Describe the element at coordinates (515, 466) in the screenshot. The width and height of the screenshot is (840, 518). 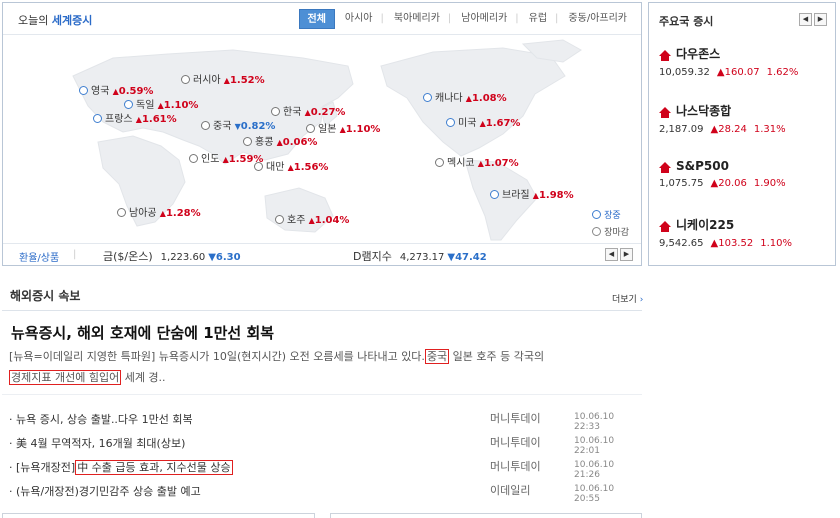
I see `news-item-source: 머니투데이` at that location.